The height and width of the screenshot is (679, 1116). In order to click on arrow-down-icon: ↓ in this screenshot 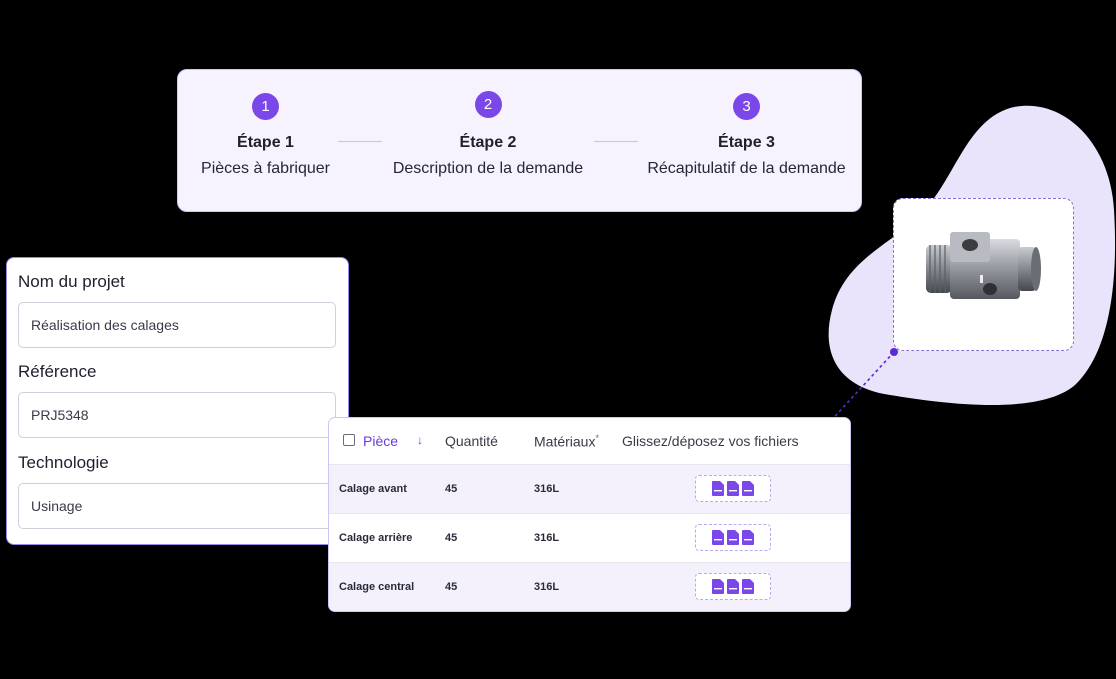, I will do `click(420, 440)`.